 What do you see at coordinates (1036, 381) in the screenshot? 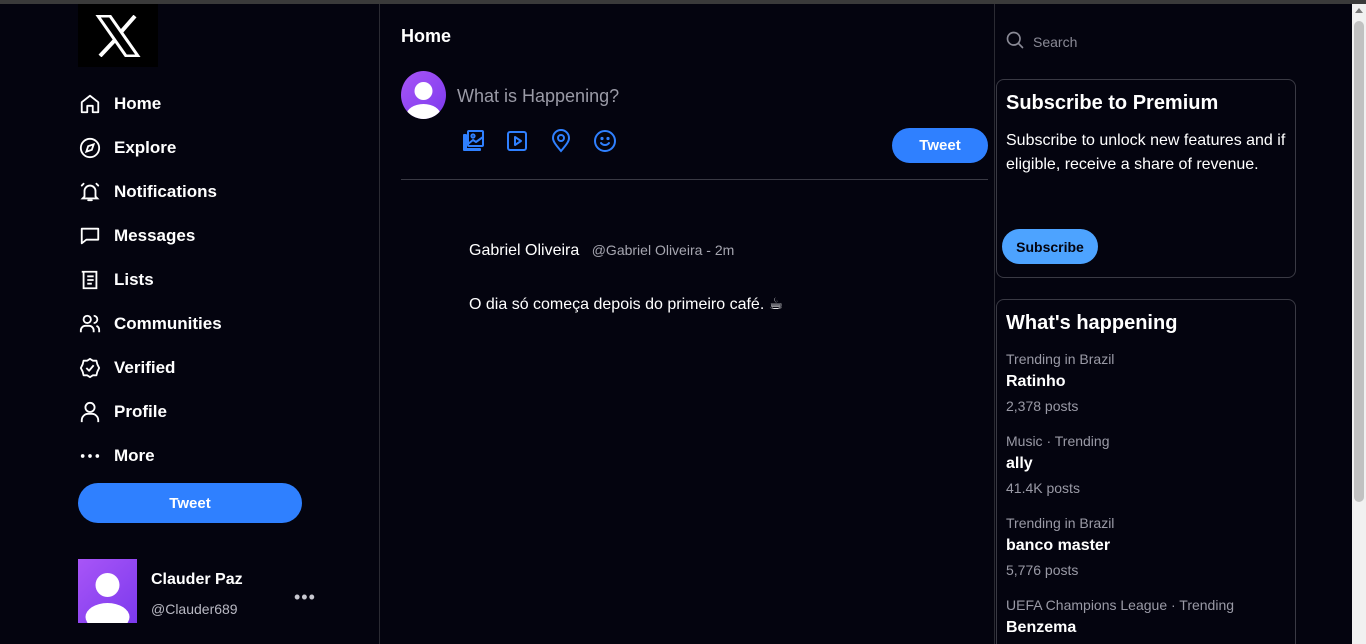
I see `trend-name: Ratinho` at bounding box center [1036, 381].